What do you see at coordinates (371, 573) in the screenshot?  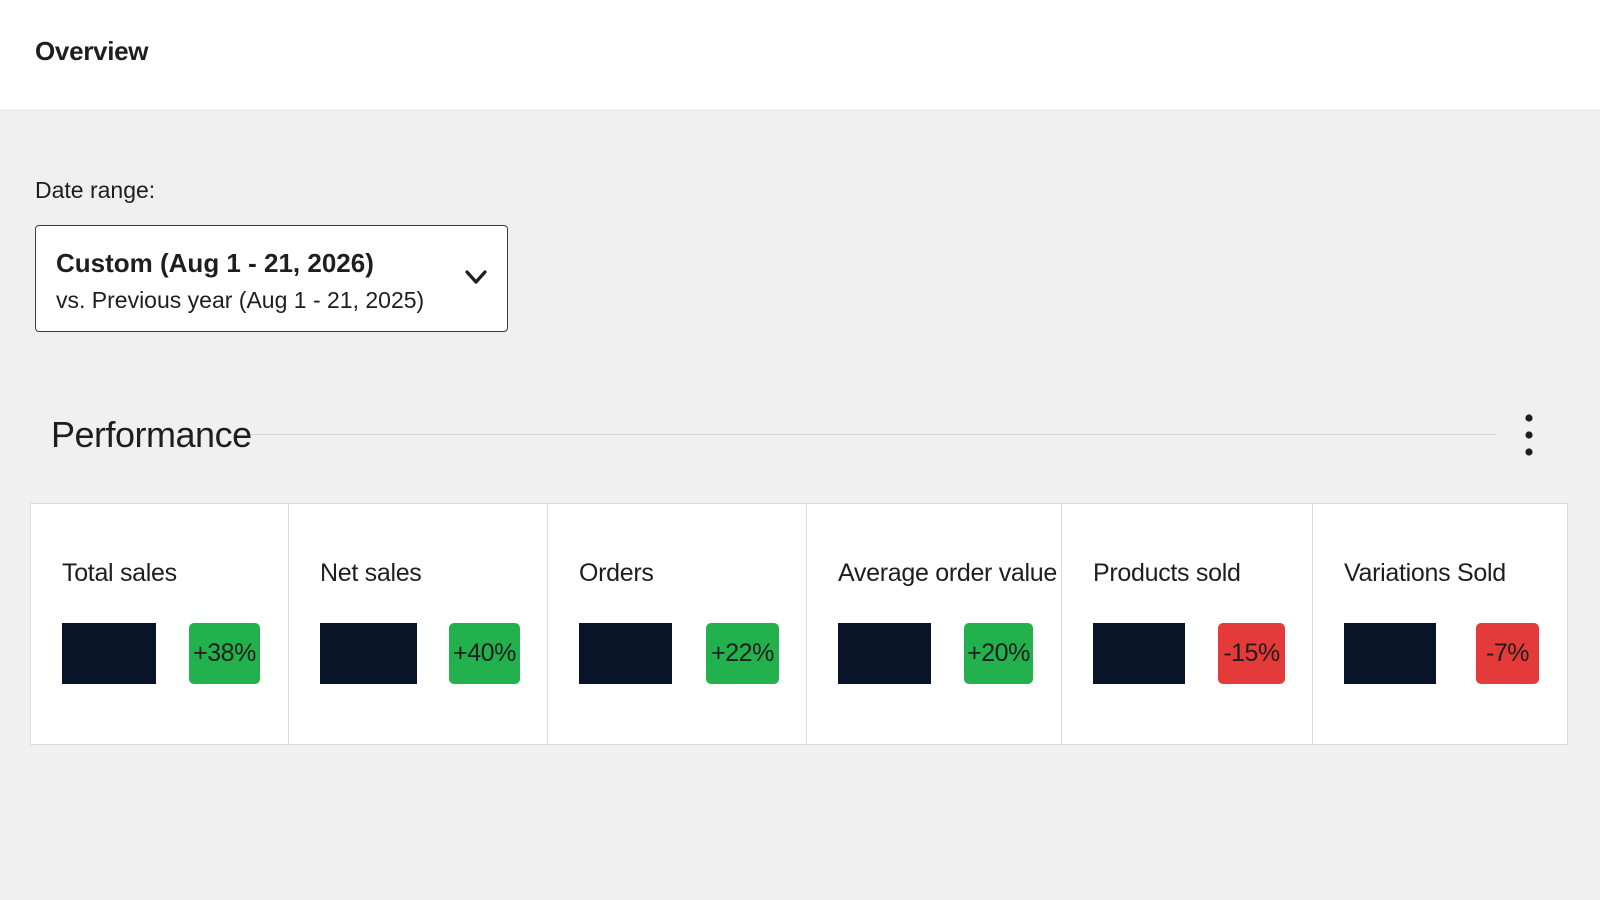 I see `card-label: Net sales` at bounding box center [371, 573].